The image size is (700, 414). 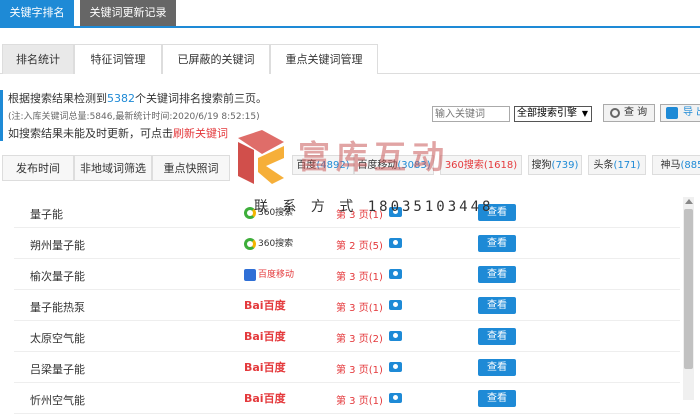 I want to click on table-row: 榆次量子能 百度移动 第 3 页(1) 查看, so click(x=347, y=274).